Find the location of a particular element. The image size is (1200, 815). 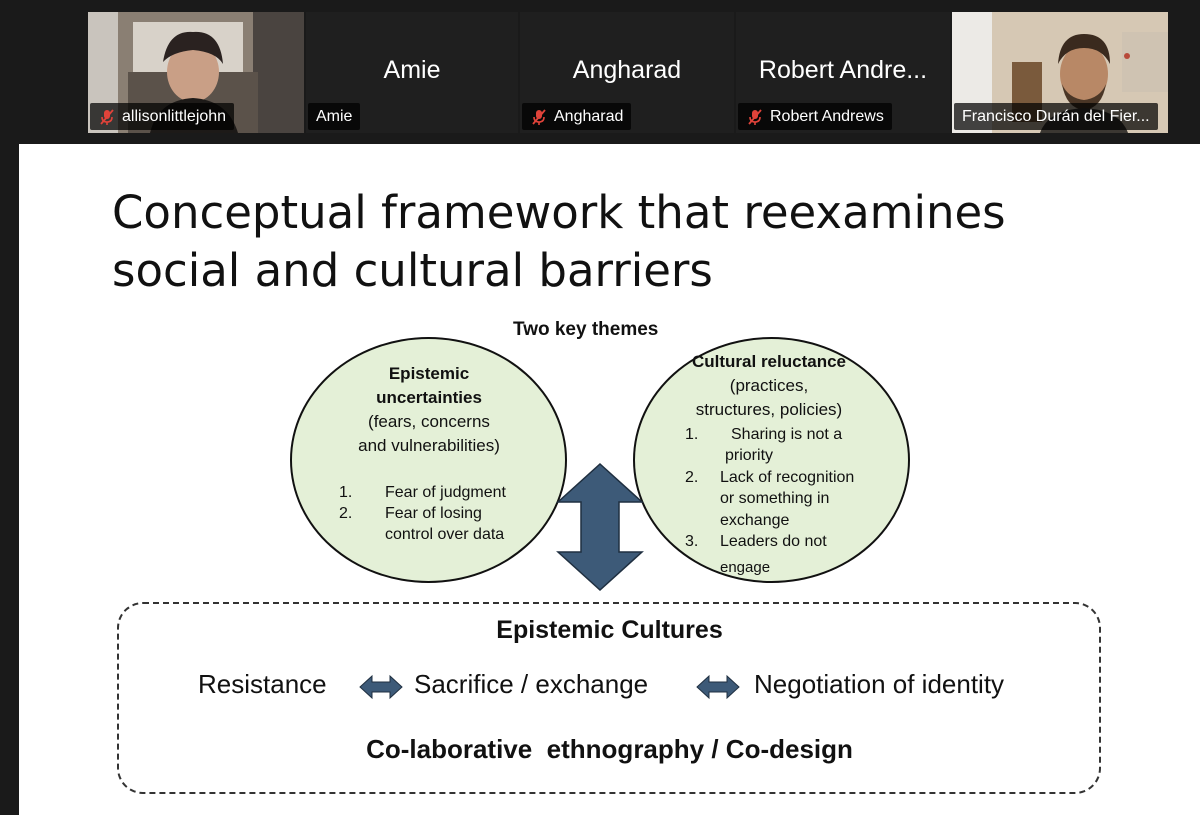

list-number: 3. is located at coordinates (692, 541).